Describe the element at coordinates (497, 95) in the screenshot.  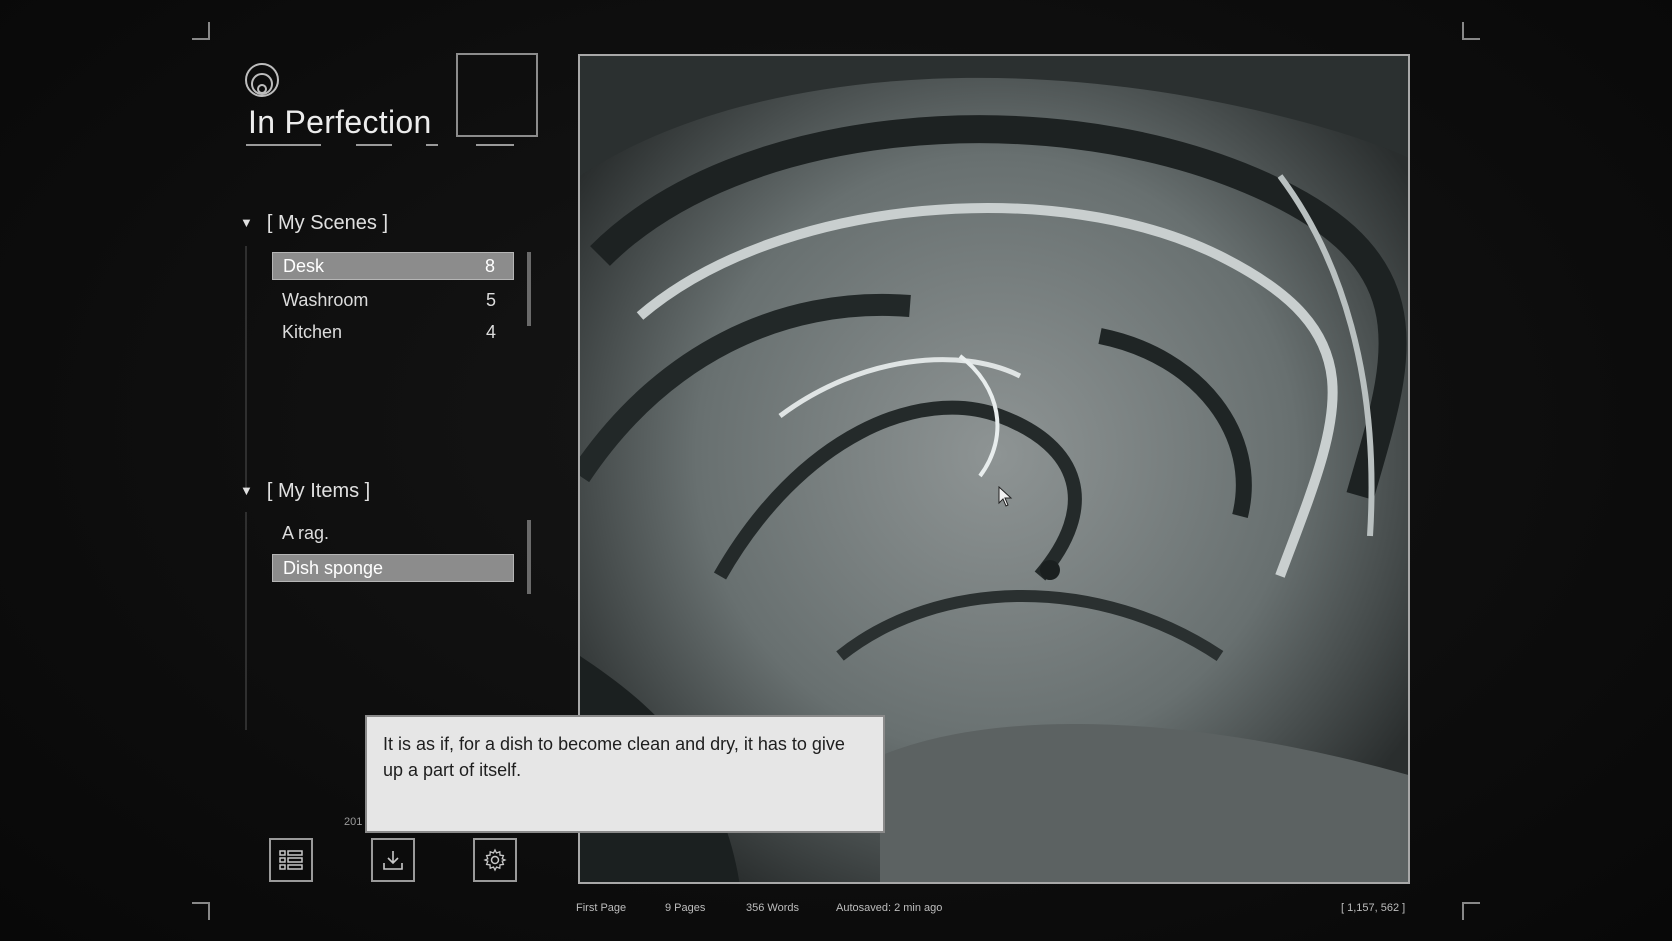
I see `thumbnail-frame` at that location.